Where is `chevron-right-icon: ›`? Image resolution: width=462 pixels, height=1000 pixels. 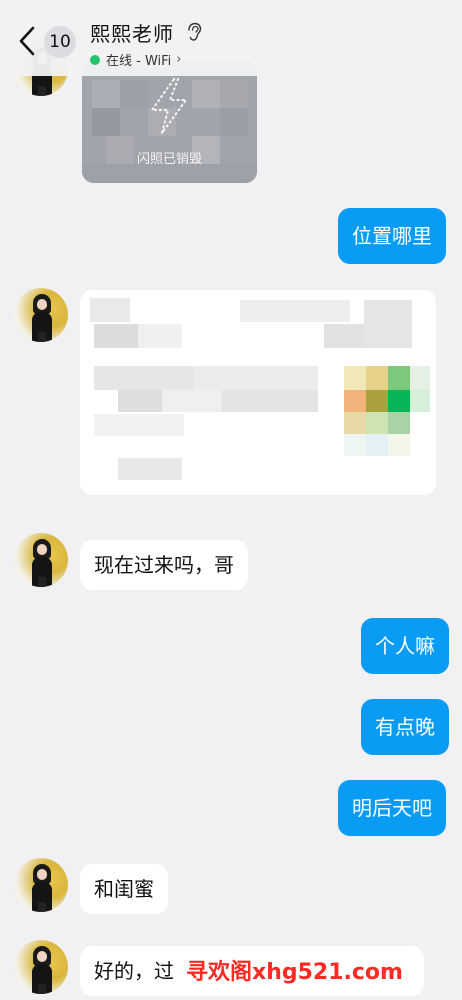
chevron-right-icon: › is located at coordinates (179, 59).